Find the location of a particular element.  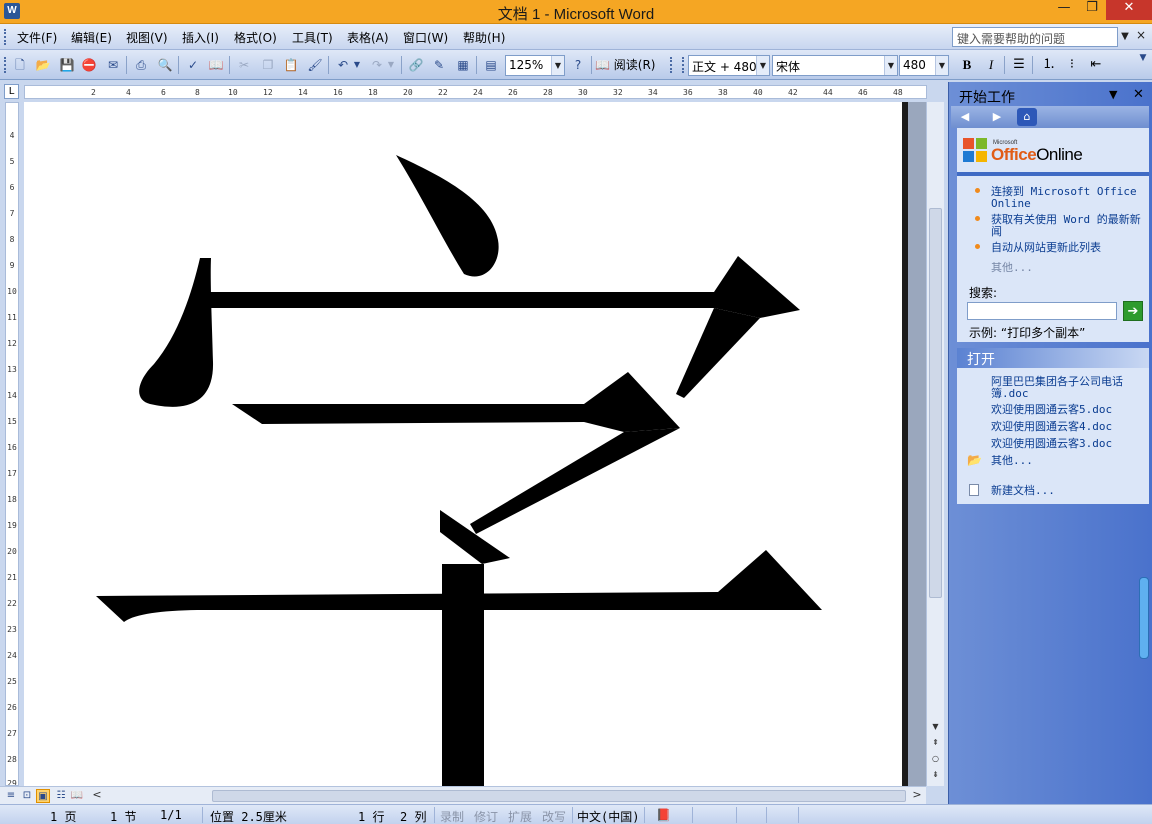

style-dropdown-icon: ▼ is located at coordinates (762, 65).